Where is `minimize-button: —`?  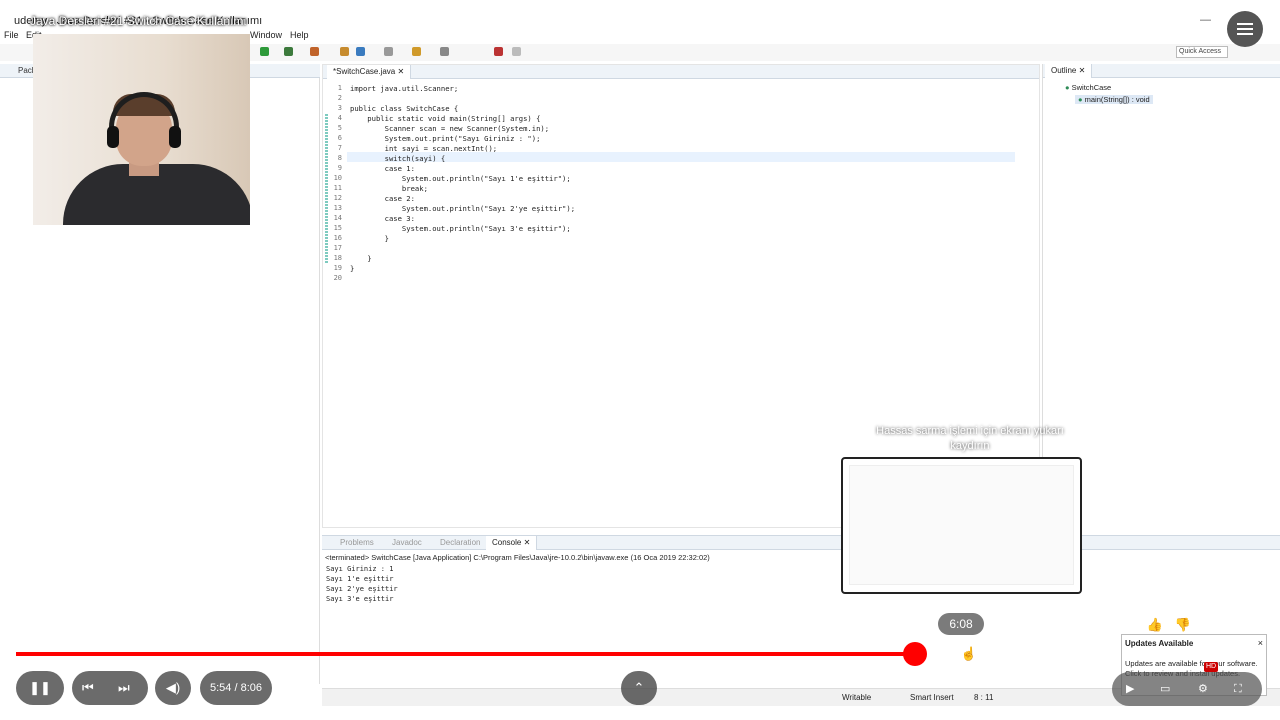
minimize-button: — is located at coordinates (1205, 20).